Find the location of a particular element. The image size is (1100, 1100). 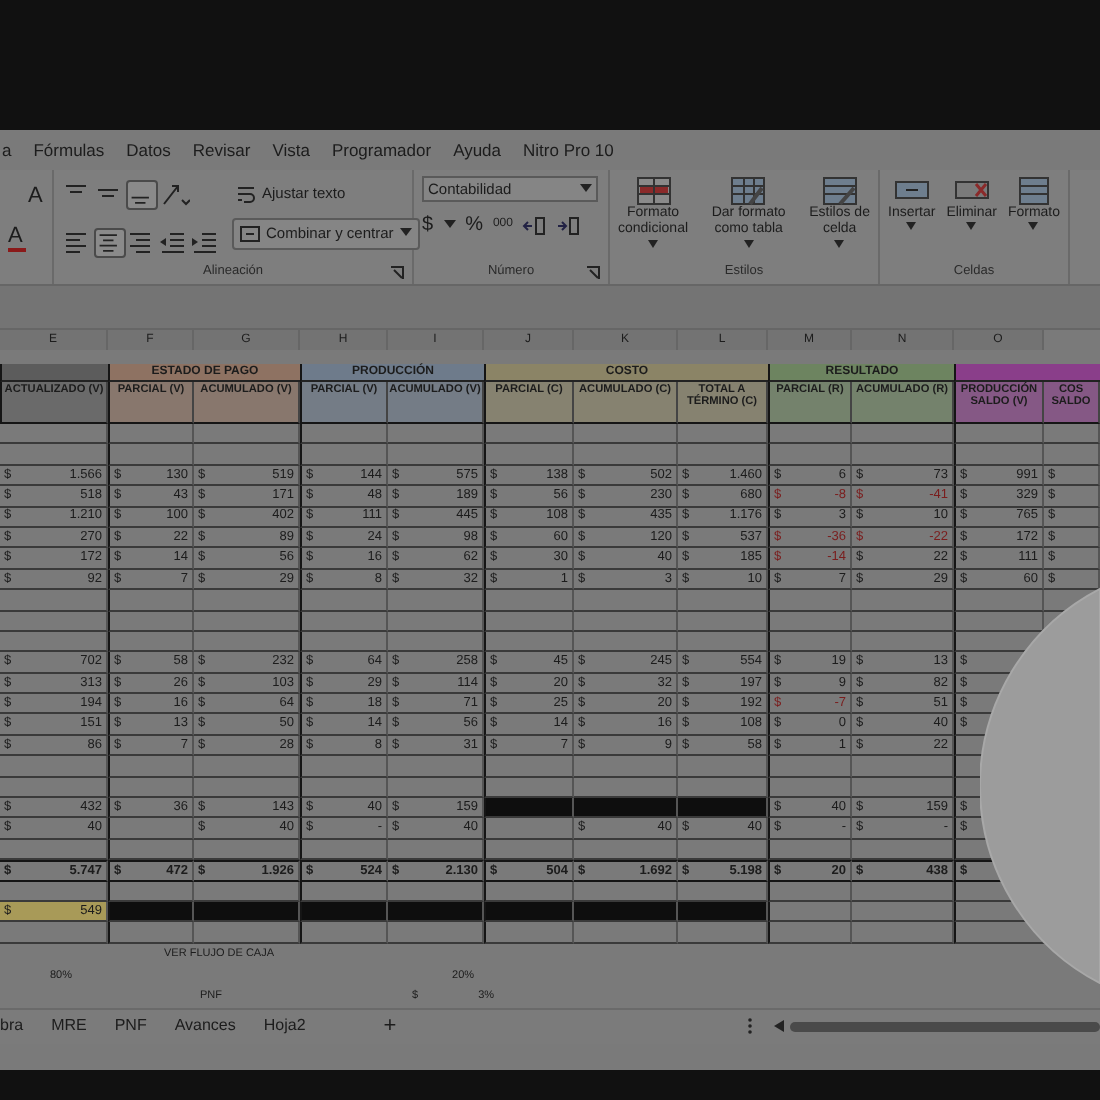

sheet-tab: PNF is located at coordinates (130, 1026).